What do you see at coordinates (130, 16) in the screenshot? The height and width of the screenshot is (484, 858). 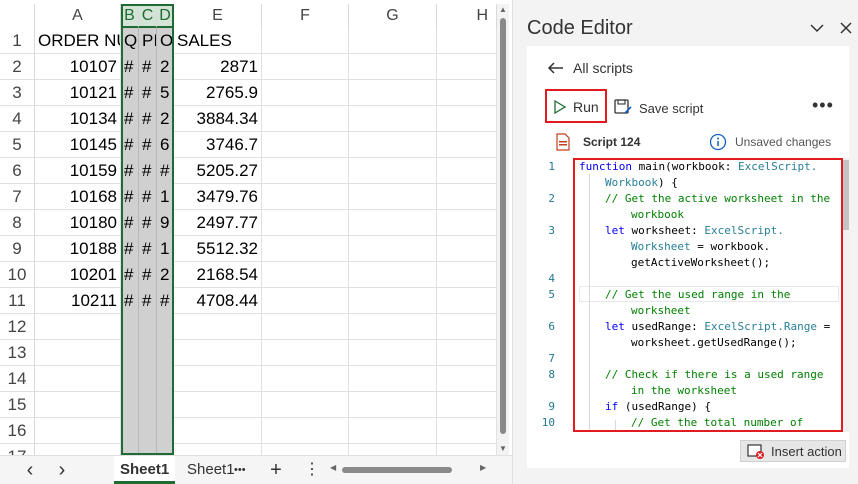 I see `column-header-b: B` at bounding box center [130, 16].